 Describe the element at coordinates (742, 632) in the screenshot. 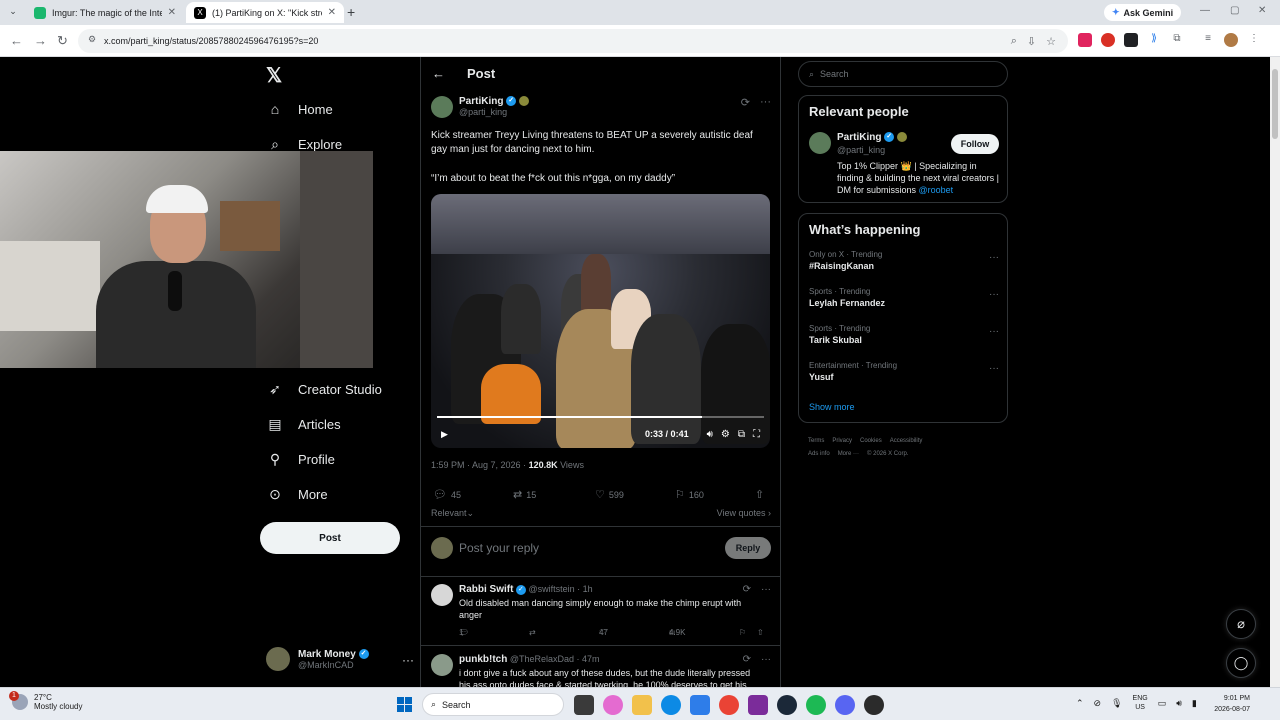

I see `bookmark-icon: ⚐` at that location.